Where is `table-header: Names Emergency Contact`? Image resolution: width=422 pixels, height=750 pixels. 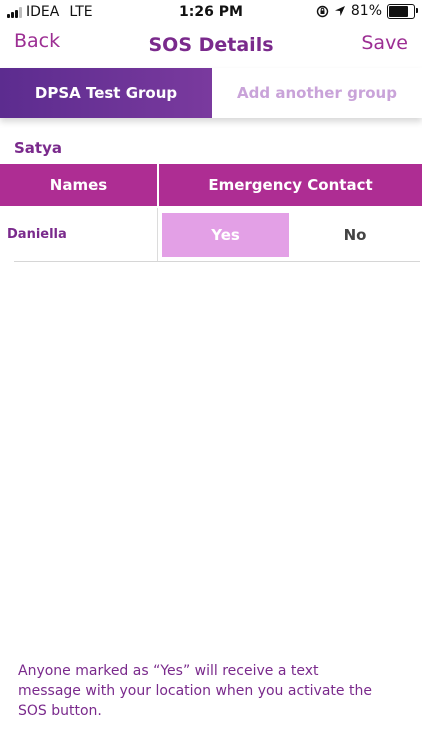 table-header: Names Emergency Contact is located at coordinates (211, 185).